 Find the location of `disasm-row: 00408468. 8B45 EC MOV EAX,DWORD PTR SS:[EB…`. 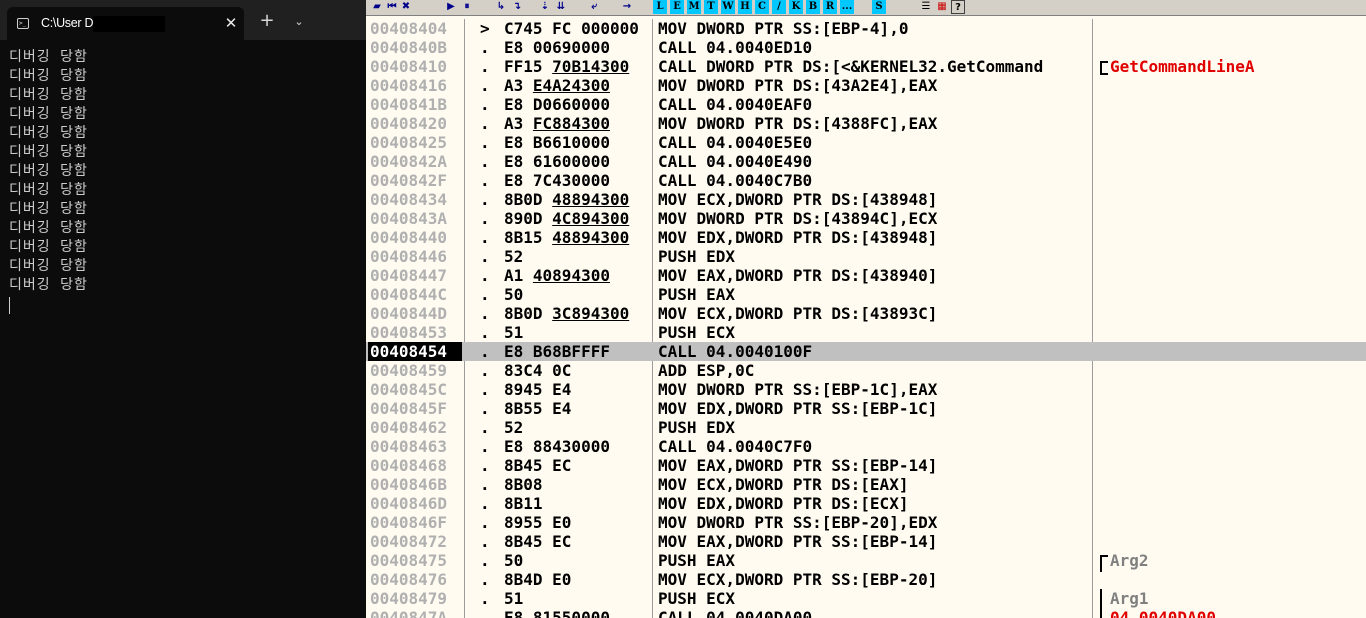

disasm-row: 00408468. 8B45 EC MOV EAX,DWORD PTR SS:[EB… is located at coordinates (866, 465).